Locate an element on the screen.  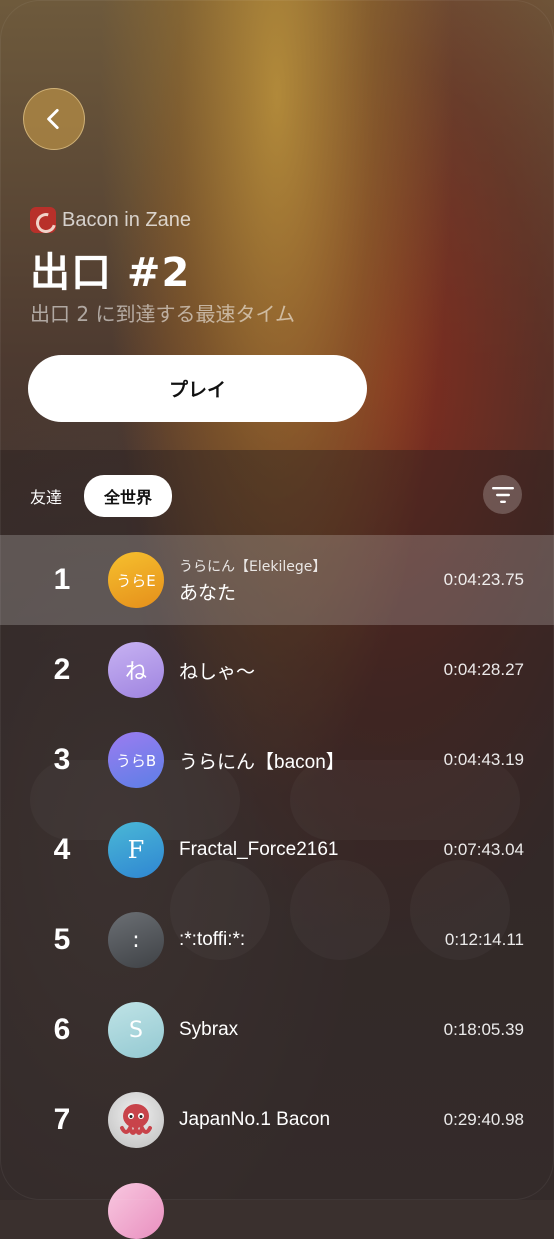
avatar: ね is located at coordinates (136, 670).